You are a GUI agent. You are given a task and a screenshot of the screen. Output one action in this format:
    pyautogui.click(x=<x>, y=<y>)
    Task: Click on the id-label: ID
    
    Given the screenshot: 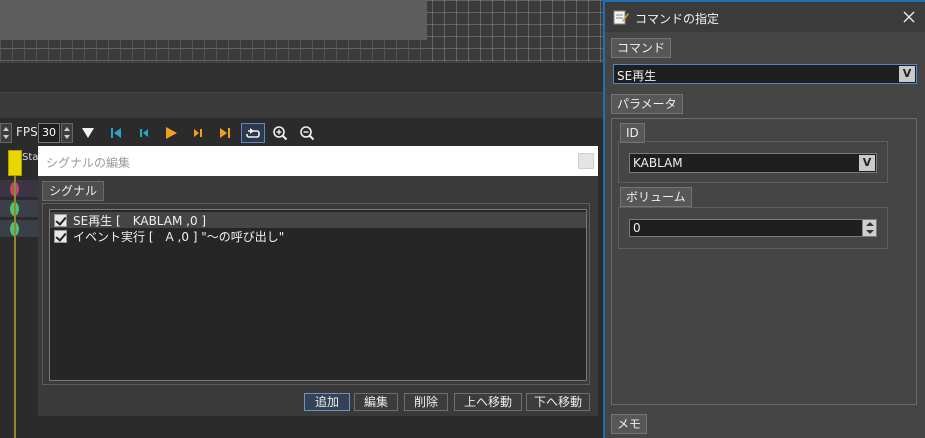 What is the action you would take?
    pyautogui.click(x=632, y=133)
    